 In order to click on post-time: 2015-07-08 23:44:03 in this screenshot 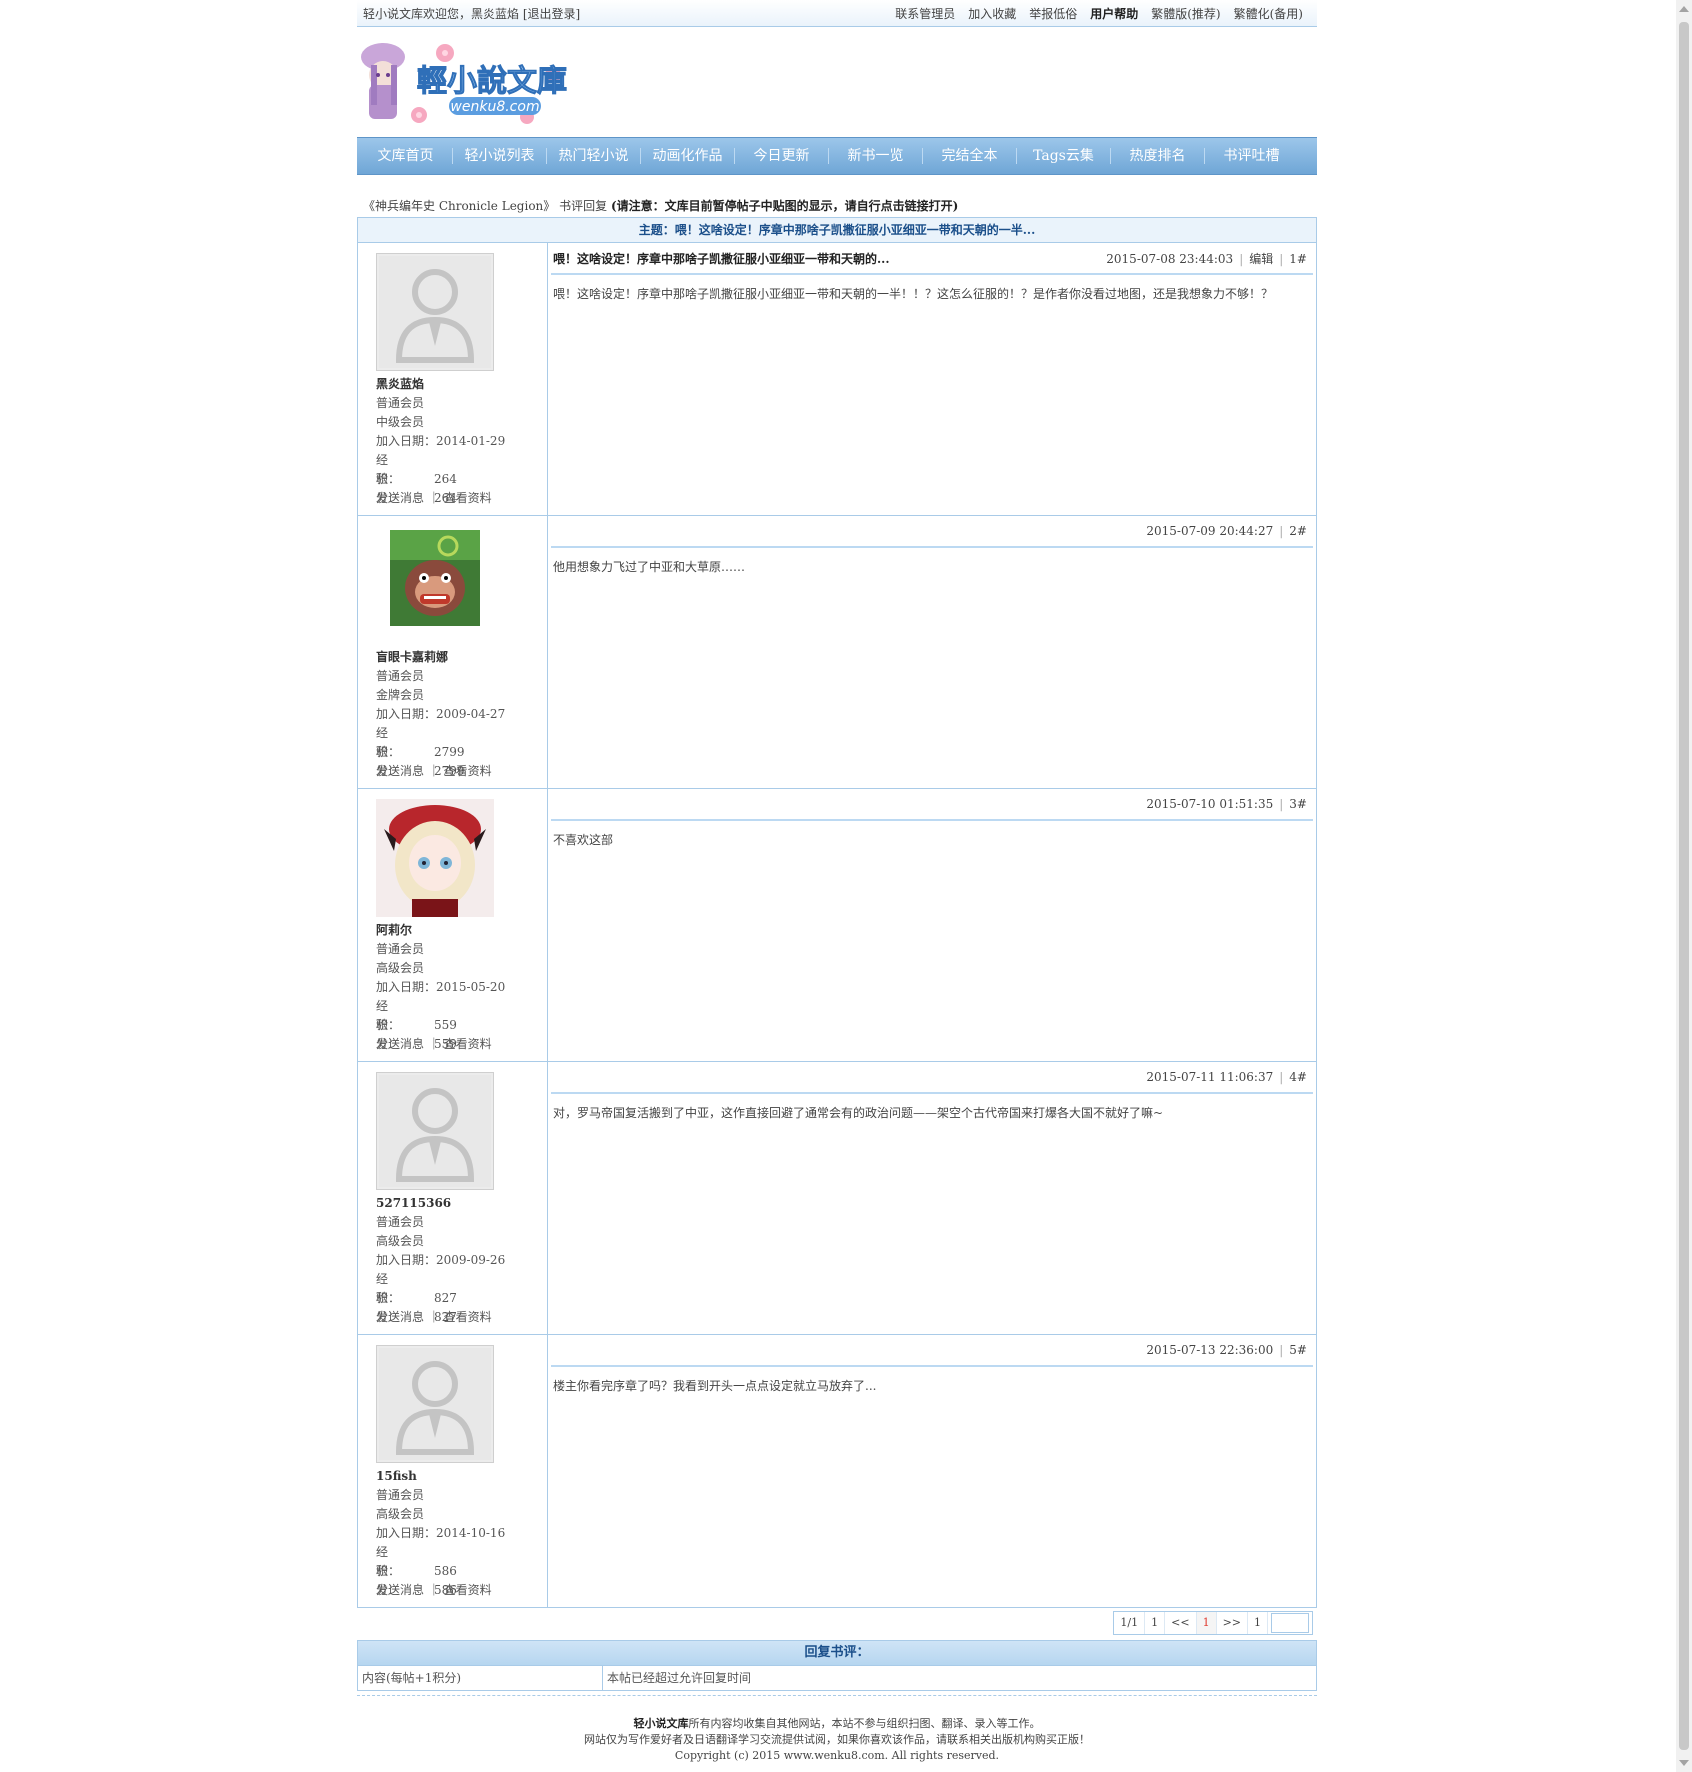, I will do `click(1170, 258)`.